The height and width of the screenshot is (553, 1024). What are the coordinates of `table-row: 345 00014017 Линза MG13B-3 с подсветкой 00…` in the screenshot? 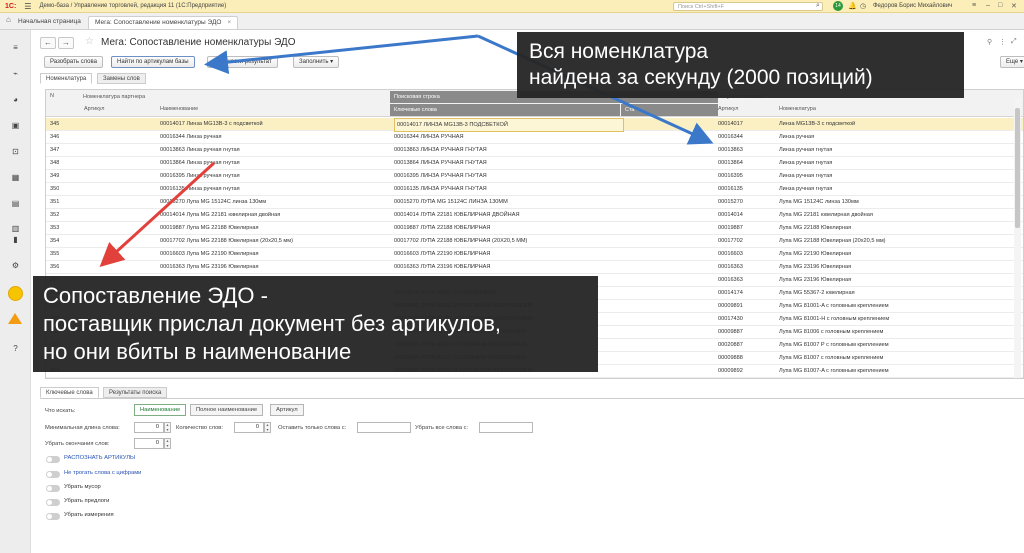 It's located at (534, 125).